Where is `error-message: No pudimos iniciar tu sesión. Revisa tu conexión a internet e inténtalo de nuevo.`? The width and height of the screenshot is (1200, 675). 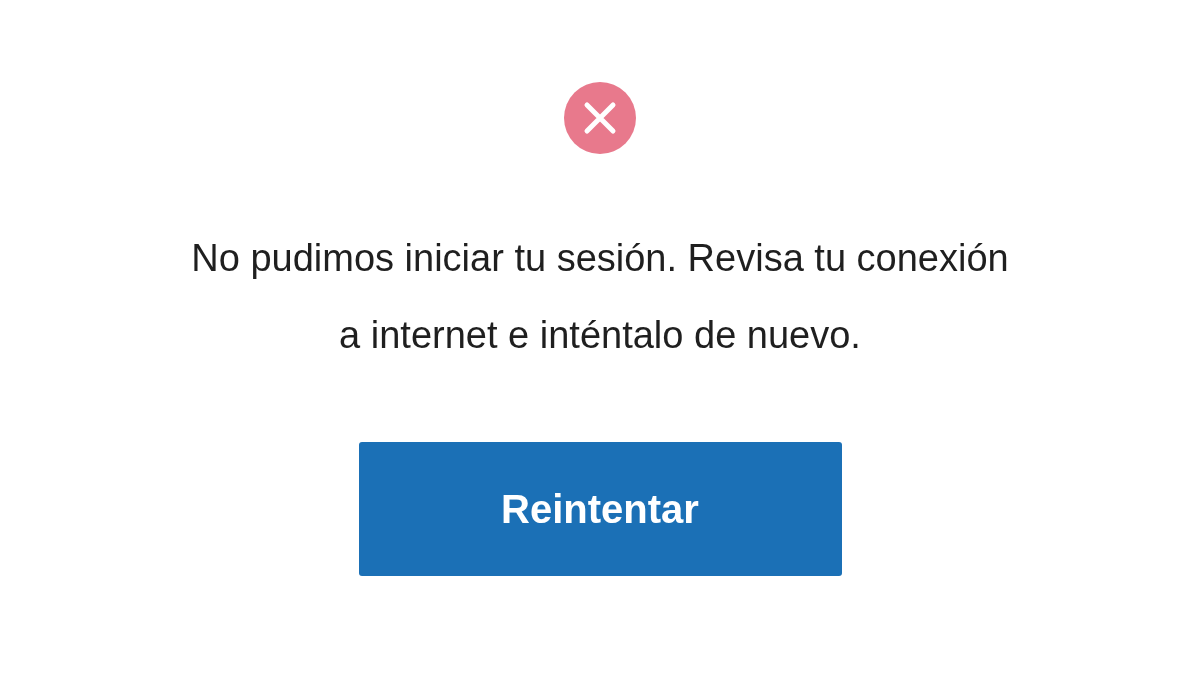 error-message: No pudimos iniciar tu sesión. Revisa tu conexión a internet e inténtalo de nuevo. is located at coordinates (600, 297).